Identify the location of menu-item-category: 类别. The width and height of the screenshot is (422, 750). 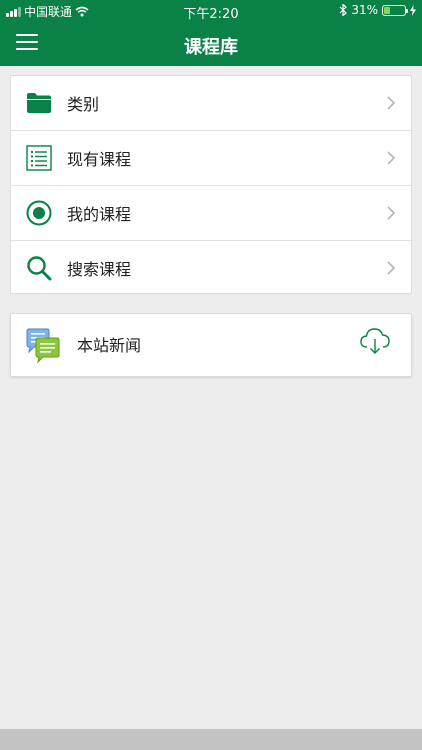
(211, 103).